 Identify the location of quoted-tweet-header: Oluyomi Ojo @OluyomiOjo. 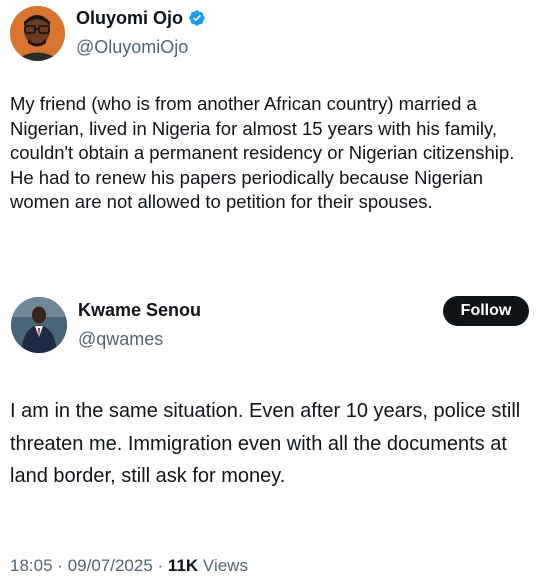
(108, 33).